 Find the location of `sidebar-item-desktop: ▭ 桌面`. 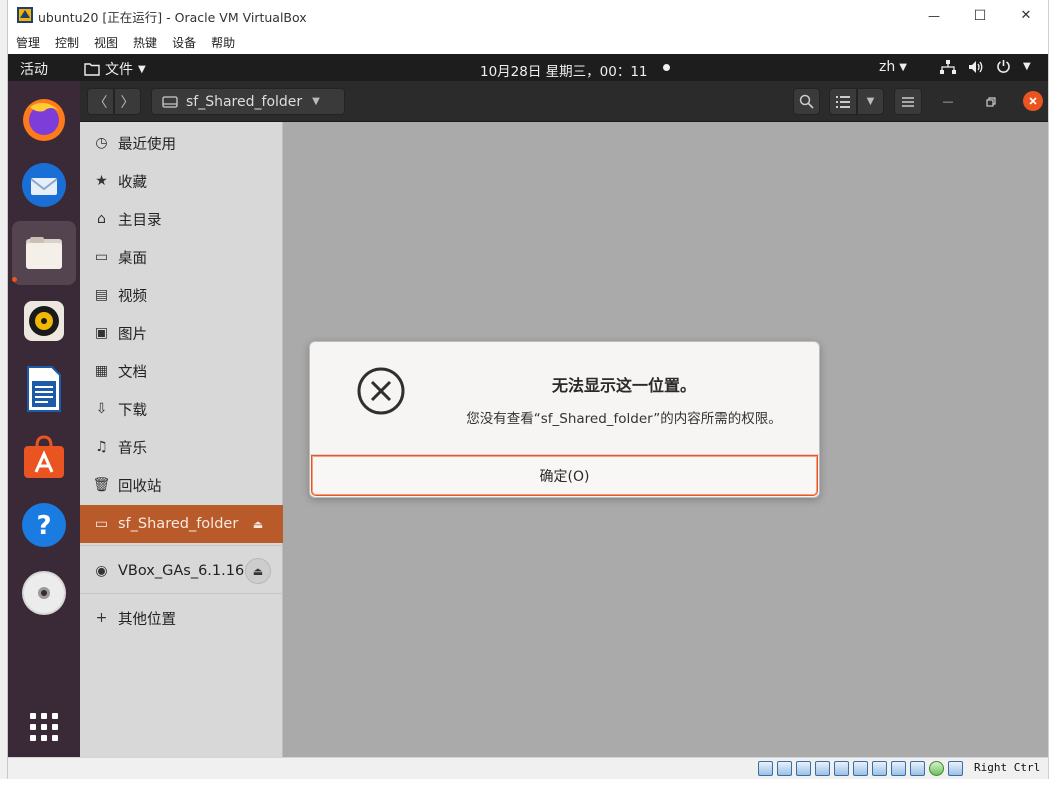

sidebar-item-desktop: ▭ 桌面 is located at coordinates (181, 257).